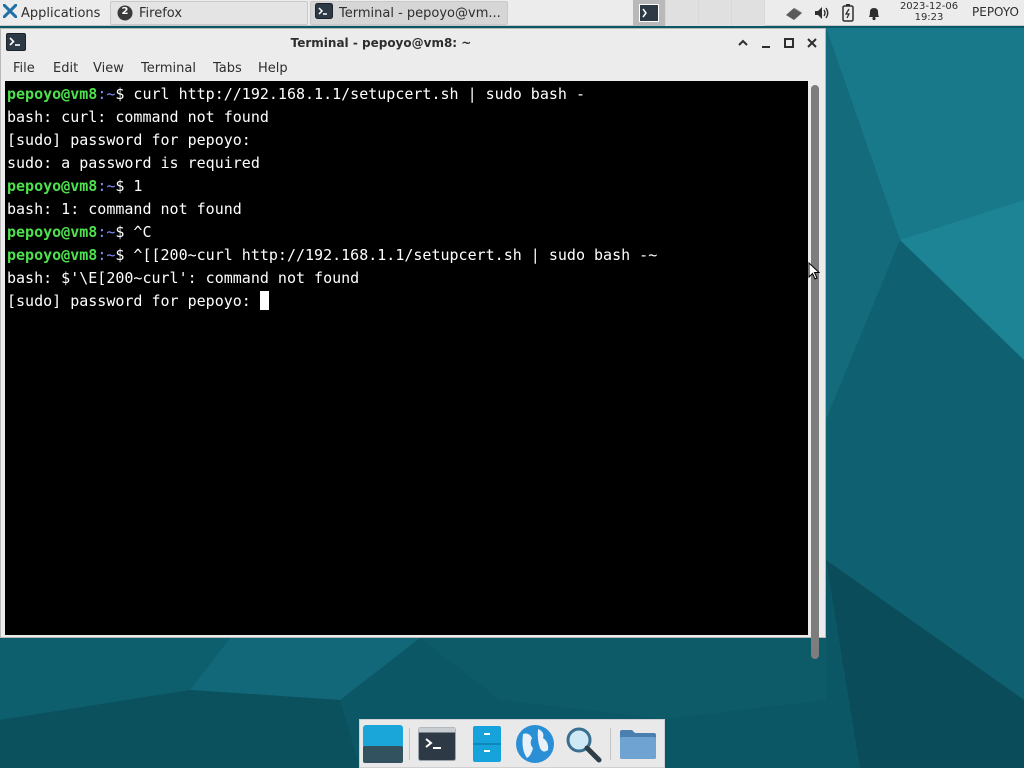  I want to click on close-button, so click(812, 43).